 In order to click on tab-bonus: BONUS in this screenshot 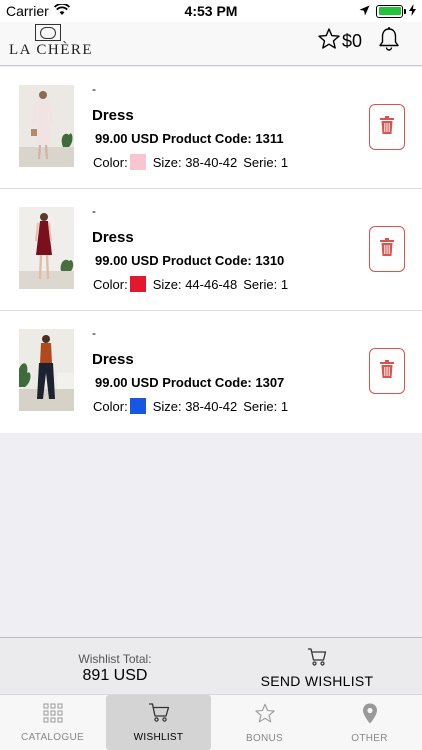, I will do `click(264, 722)`.